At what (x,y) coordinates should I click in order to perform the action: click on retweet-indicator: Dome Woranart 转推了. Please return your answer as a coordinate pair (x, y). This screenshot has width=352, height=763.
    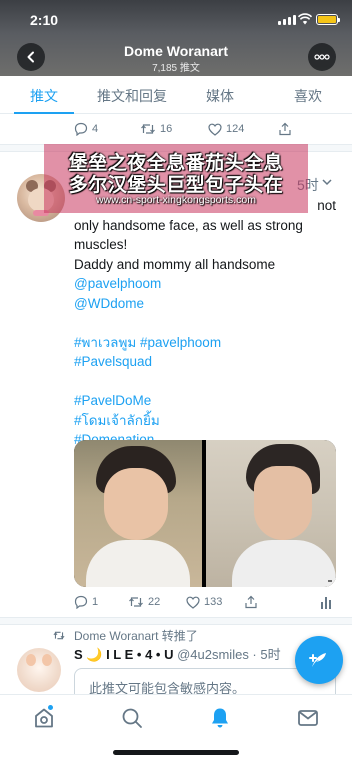
    Looking at the image, I should click on (125, 635).